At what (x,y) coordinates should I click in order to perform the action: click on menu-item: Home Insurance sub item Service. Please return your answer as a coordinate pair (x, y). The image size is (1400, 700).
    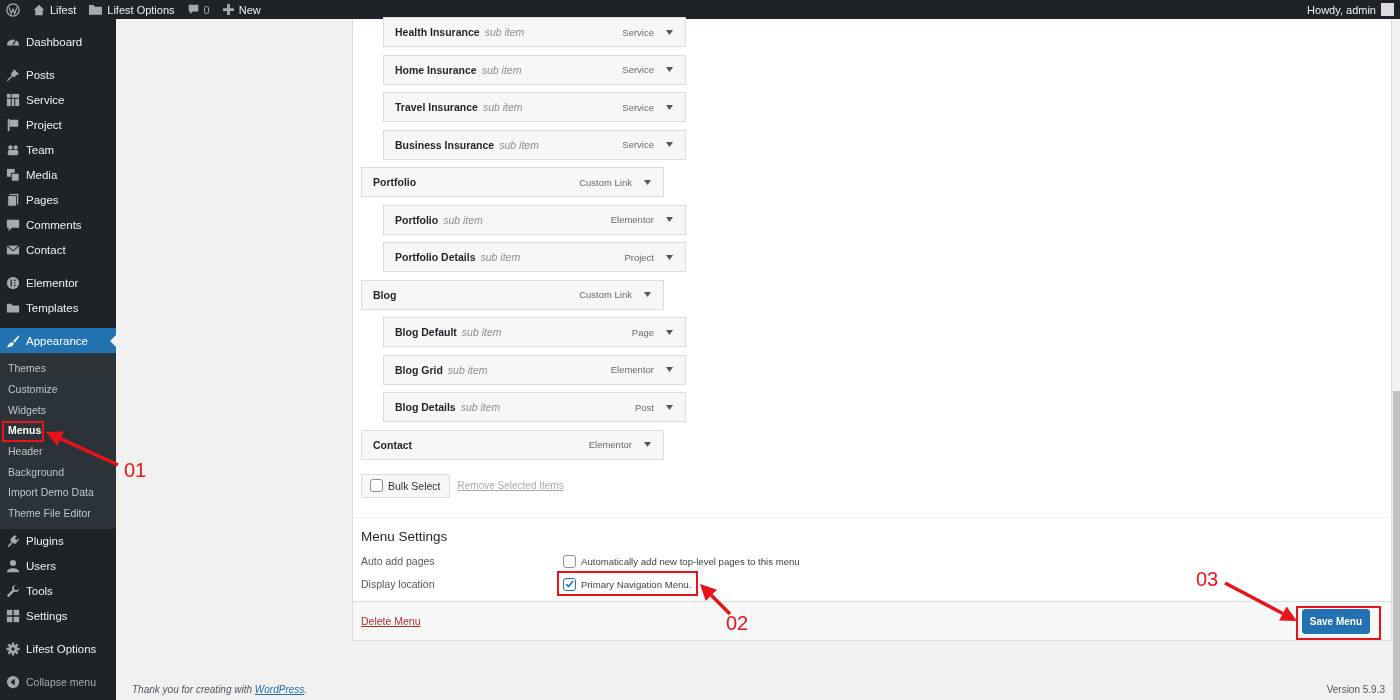
    Looking at the image, I should click on (534, 69).